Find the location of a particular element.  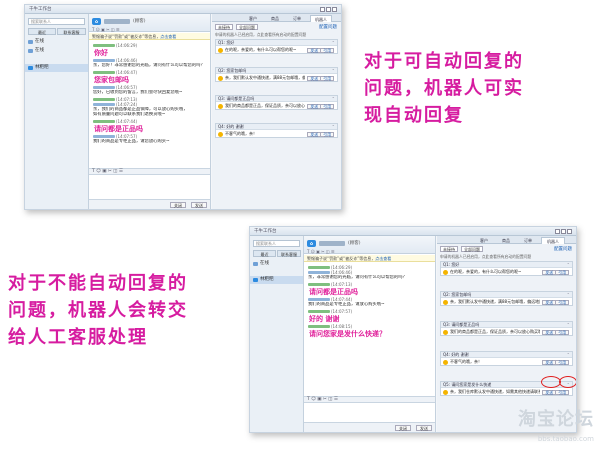

robot-avatar-icon is located at coordinates (220, 106).